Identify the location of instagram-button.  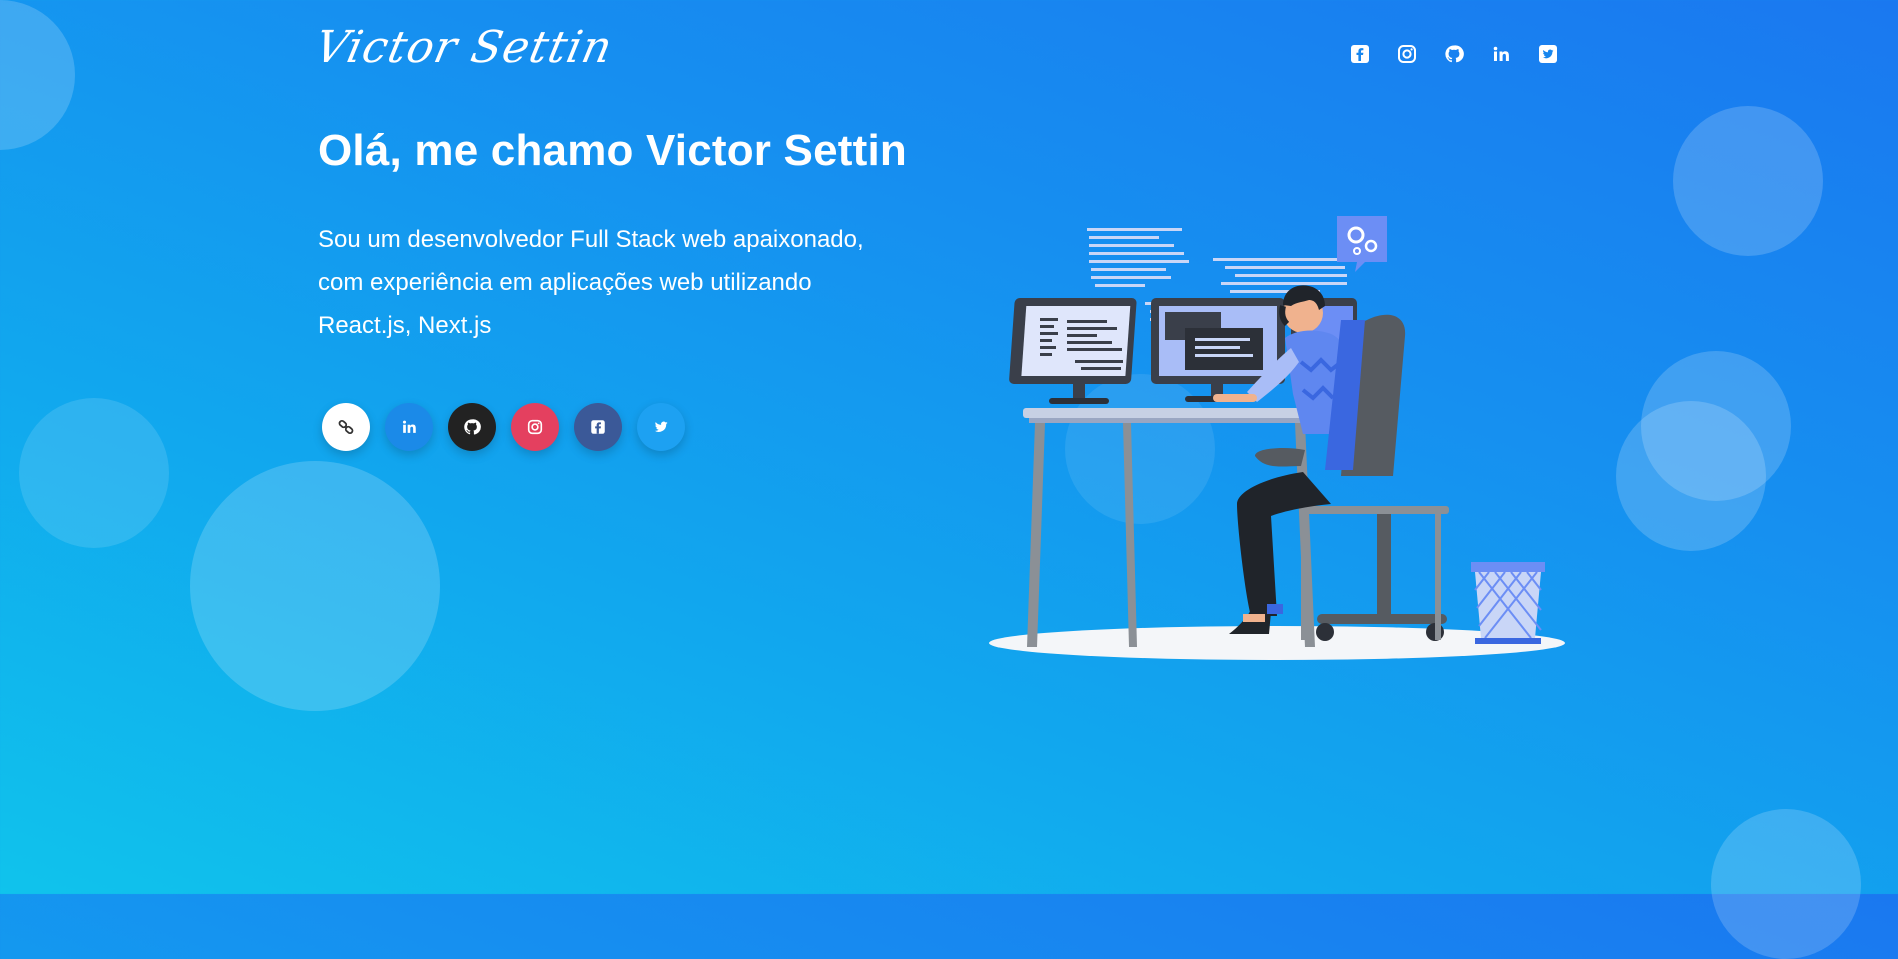
(535, 427).